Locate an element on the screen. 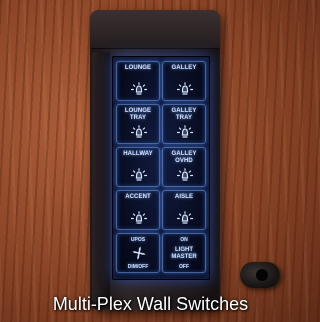 The width and height of the screenshot is (320, 322). switch-label: GALLEY OVHD is located at coordinates (184, 157).